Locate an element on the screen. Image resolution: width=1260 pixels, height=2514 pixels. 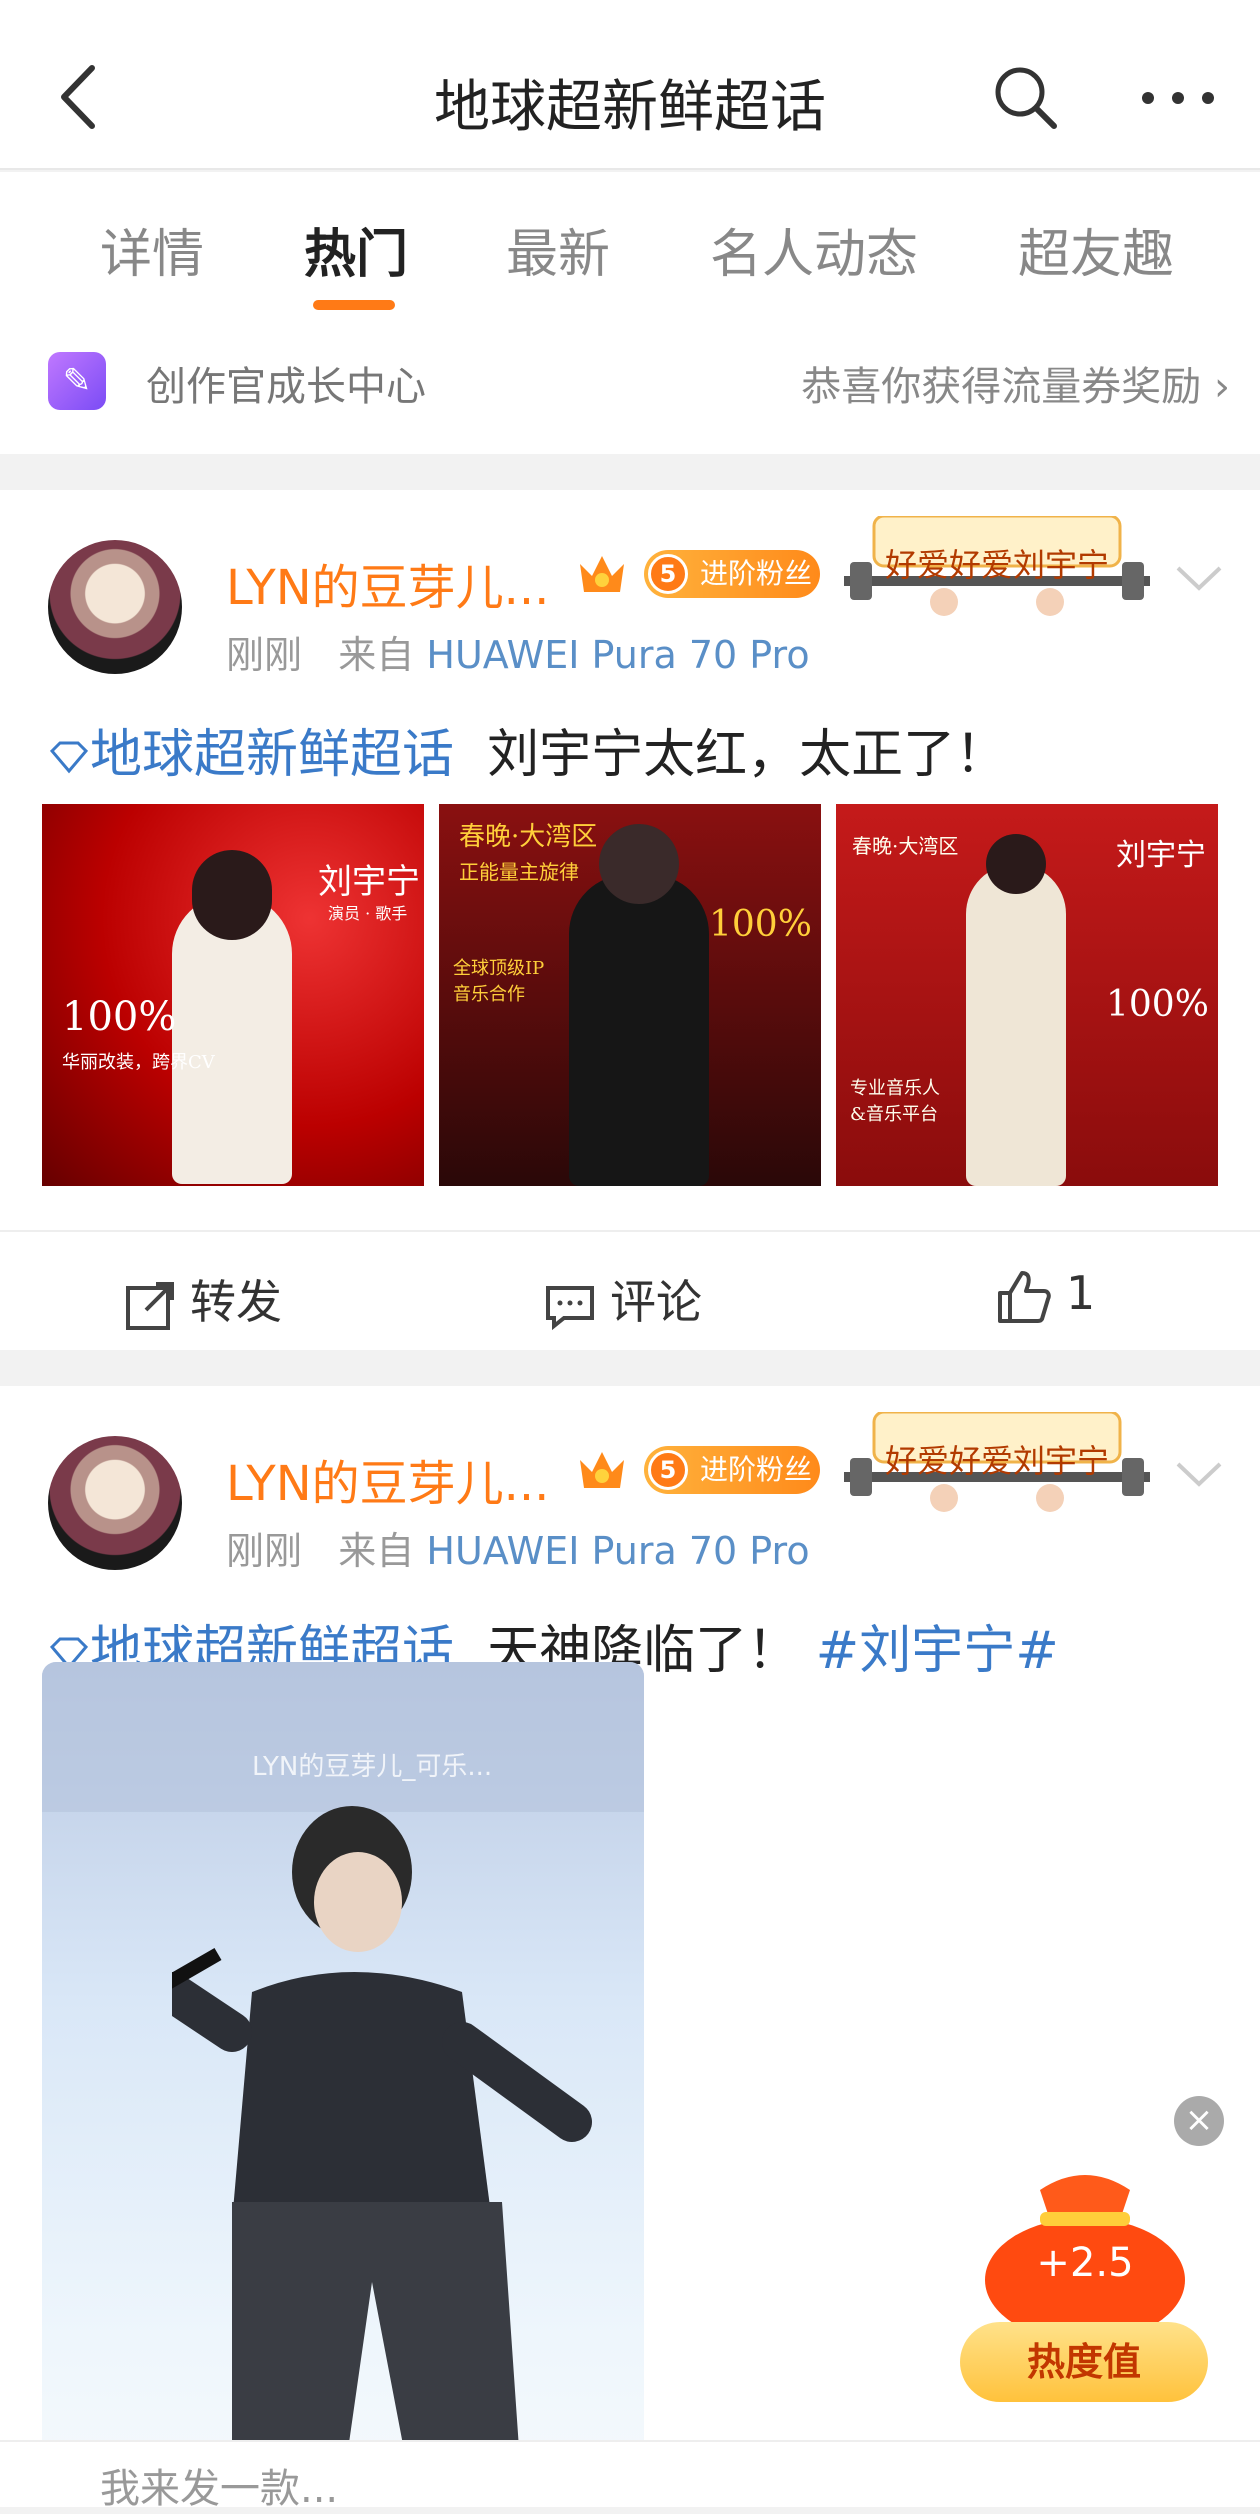
comment-icon is located at coordinates (570, 1307).